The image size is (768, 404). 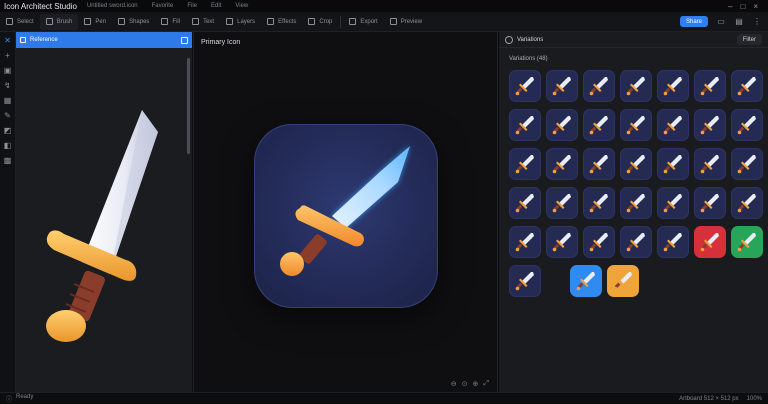 I want to click on menu-item-file-name: Untitled sword.icon, so click(x=112, y=6).